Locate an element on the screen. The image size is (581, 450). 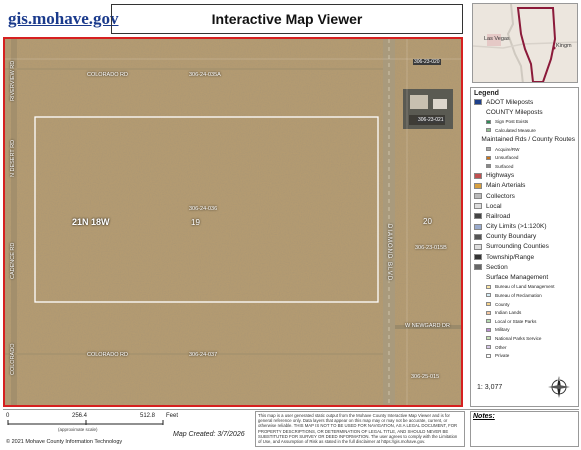
legend-item: Surfaced is located at coordinates (524, 166).